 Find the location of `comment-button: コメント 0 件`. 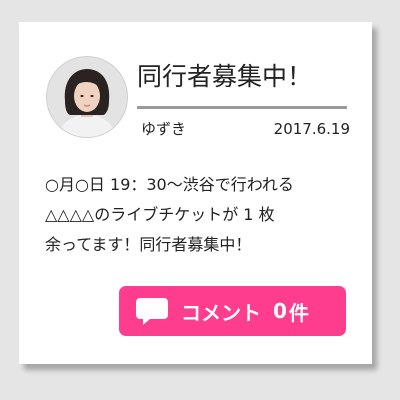

comment-button: コメント 0 件 is located at coordinates (232, 311).